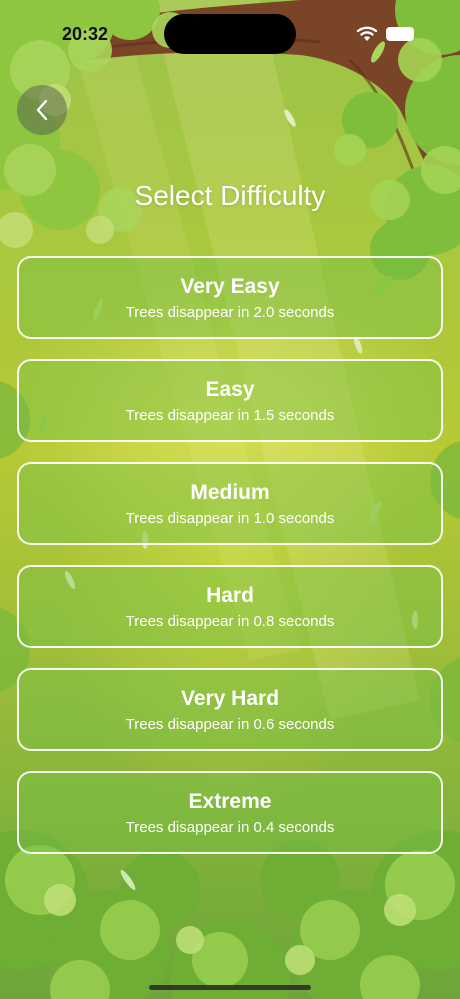  I want to click on difficulty-description: Trees disappear in 0.6 seconds, so click(230, 724).